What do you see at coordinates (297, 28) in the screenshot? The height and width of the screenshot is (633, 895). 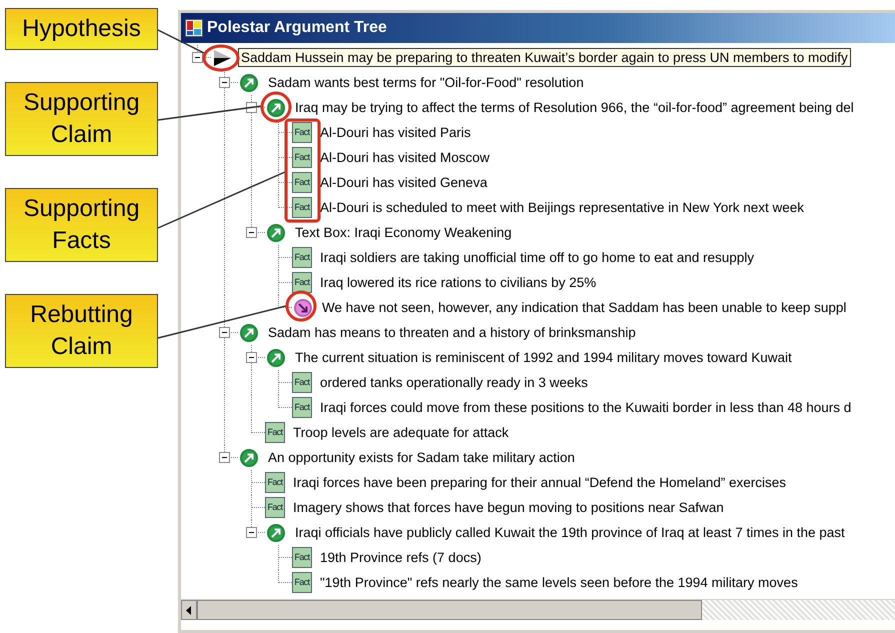 I see `window-title: Polestar Argument Tree` at bounding box center [297, 28].